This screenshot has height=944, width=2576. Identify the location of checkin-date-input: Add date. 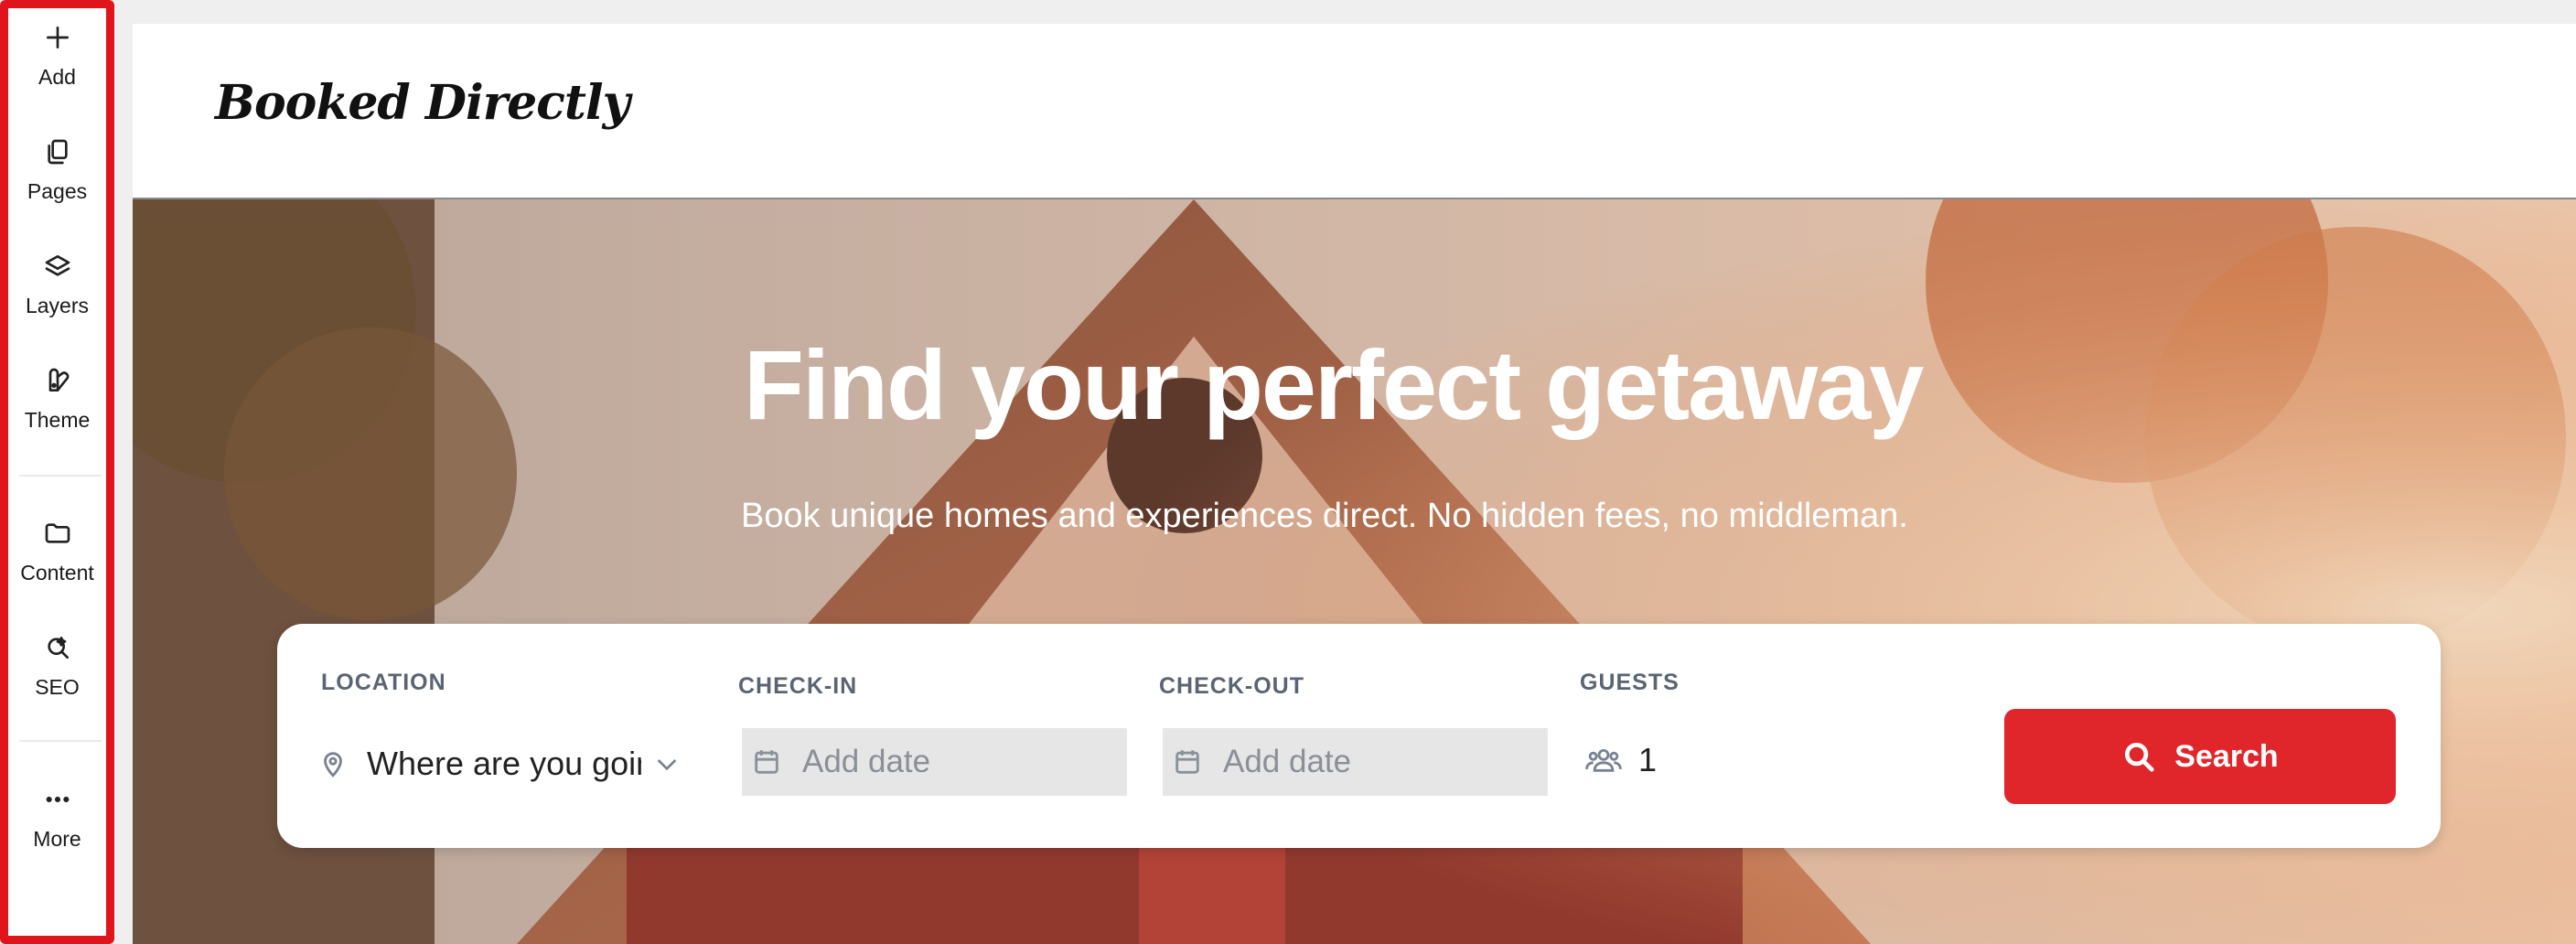
(934, 762).